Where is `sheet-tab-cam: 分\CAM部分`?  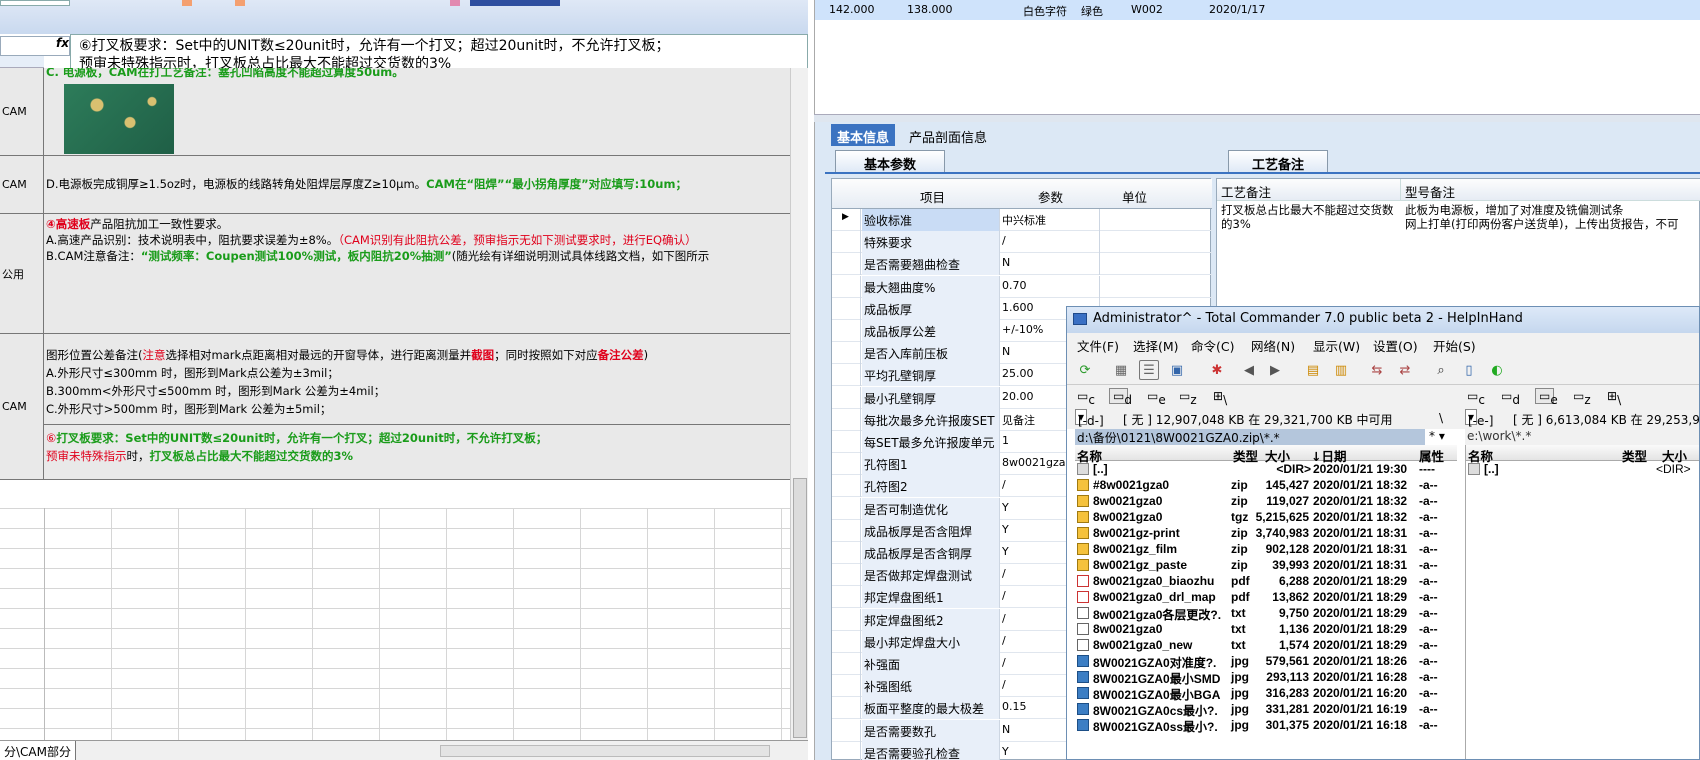 sheet-tab-cam: 分\CAM部分 is located at coordinates (38, 750).